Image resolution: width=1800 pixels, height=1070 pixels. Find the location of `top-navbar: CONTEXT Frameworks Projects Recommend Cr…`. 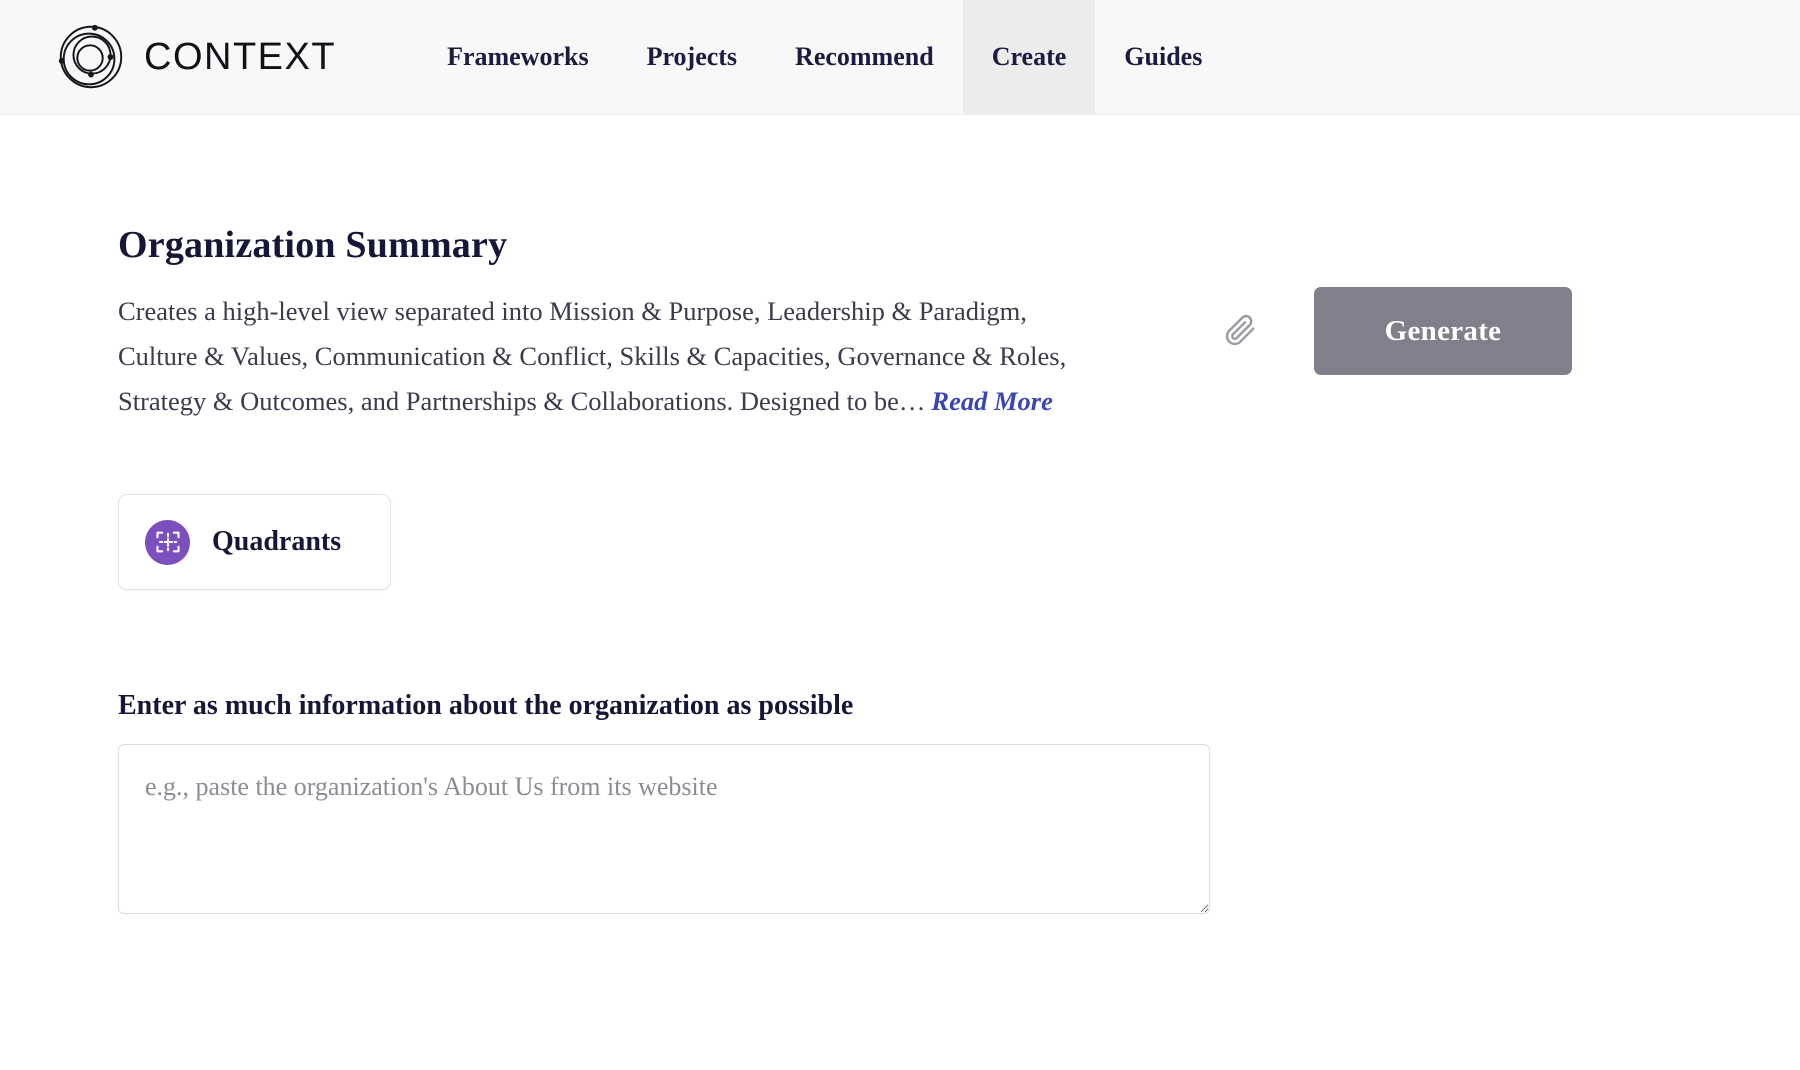

top-navbar: CONTEXT Frameworks Projects Recommend Cr… is located at coordinates (900, 57).